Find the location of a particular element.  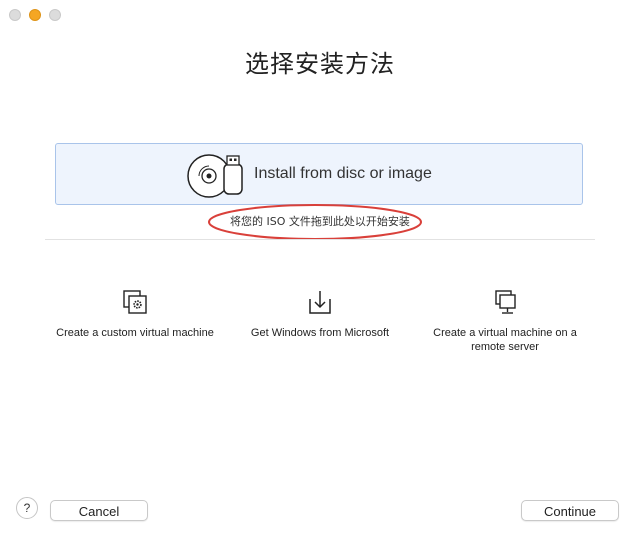

custom-vm-gear-icon is located at coordinates (135, 302).